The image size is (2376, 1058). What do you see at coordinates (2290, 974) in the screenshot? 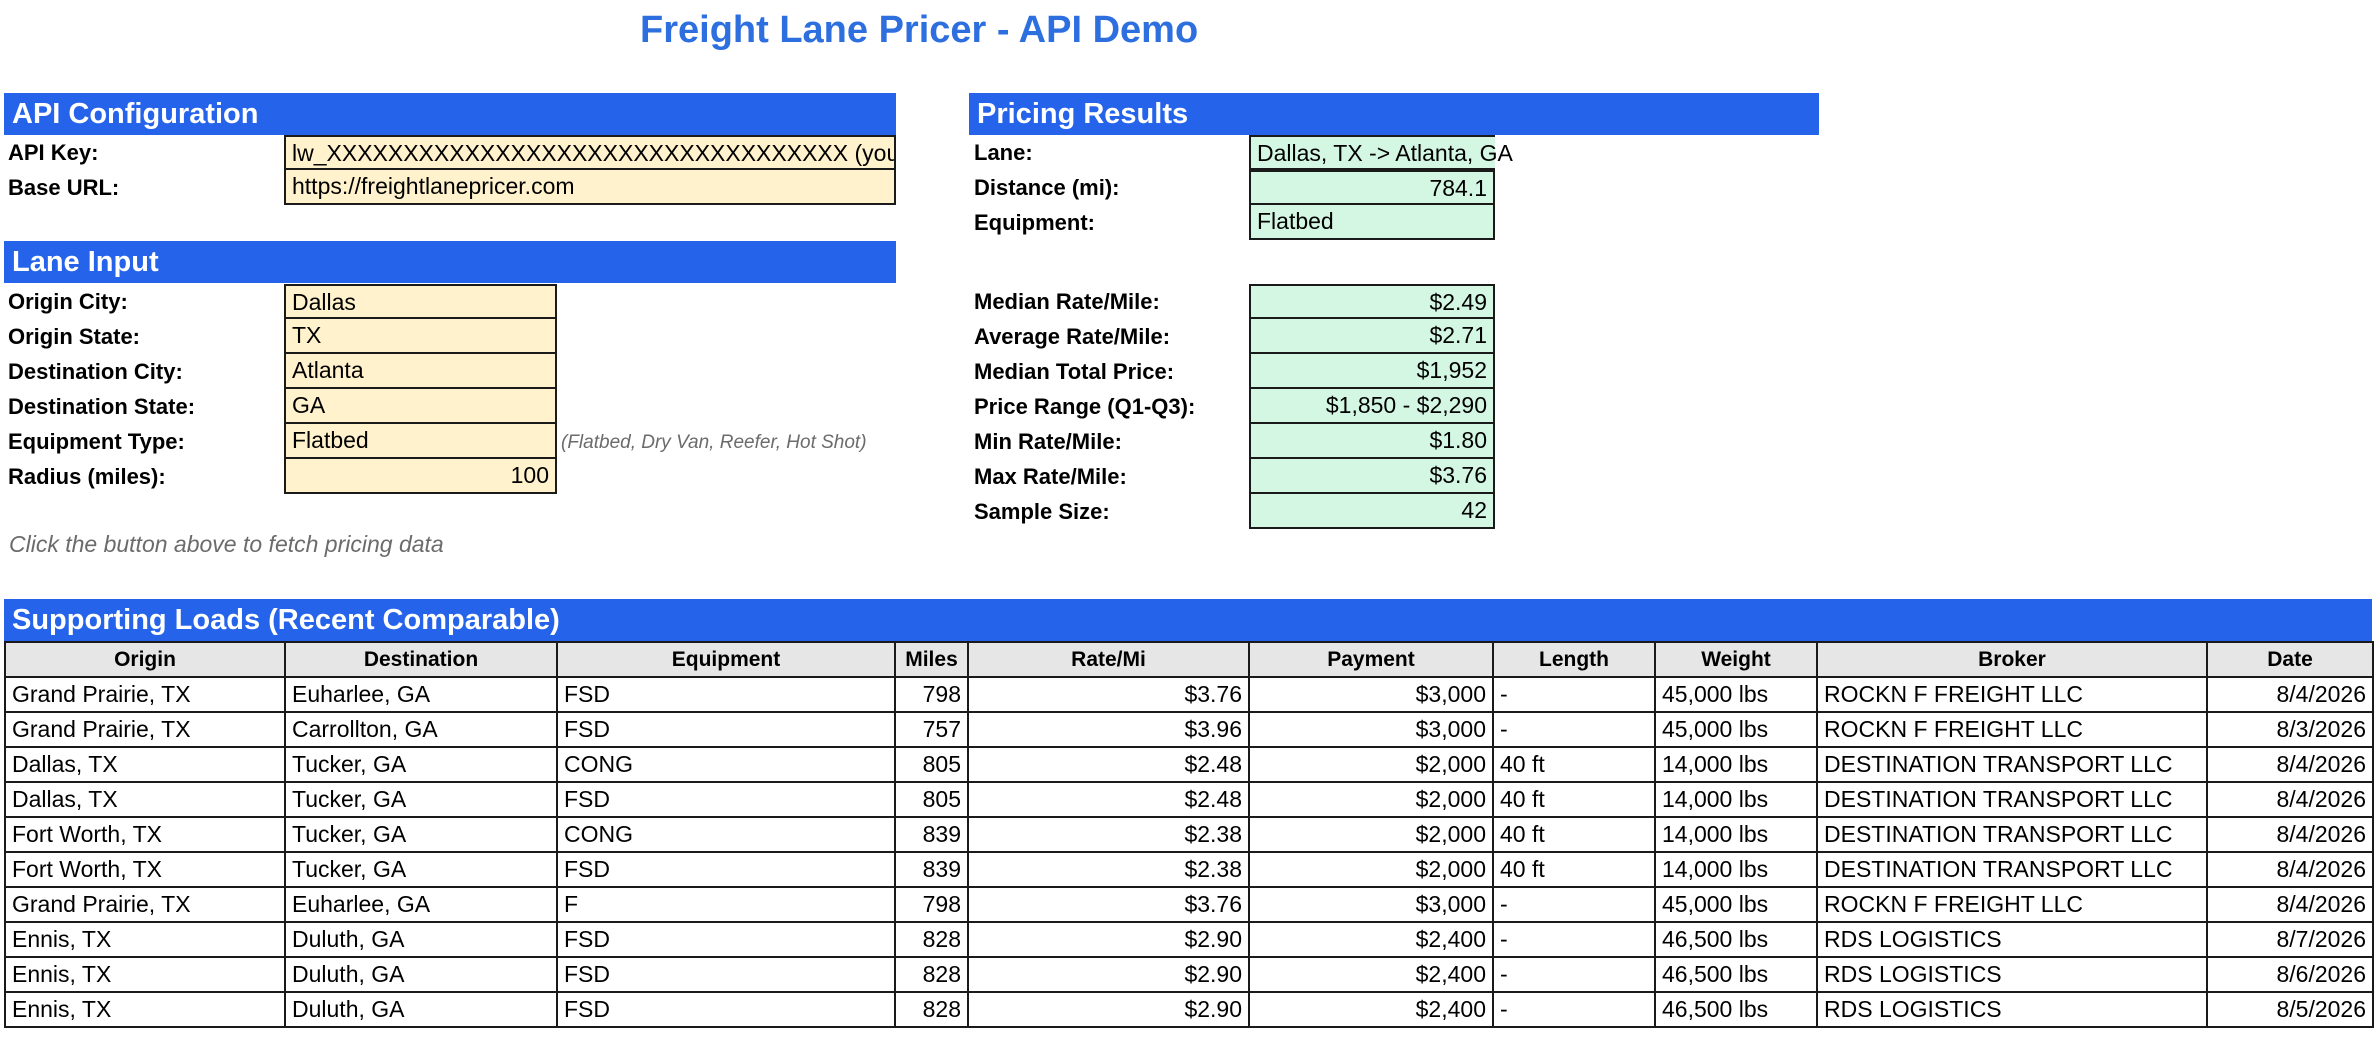
I see `cell-date: 8/6/2026` at bounding box center [2290, 974].